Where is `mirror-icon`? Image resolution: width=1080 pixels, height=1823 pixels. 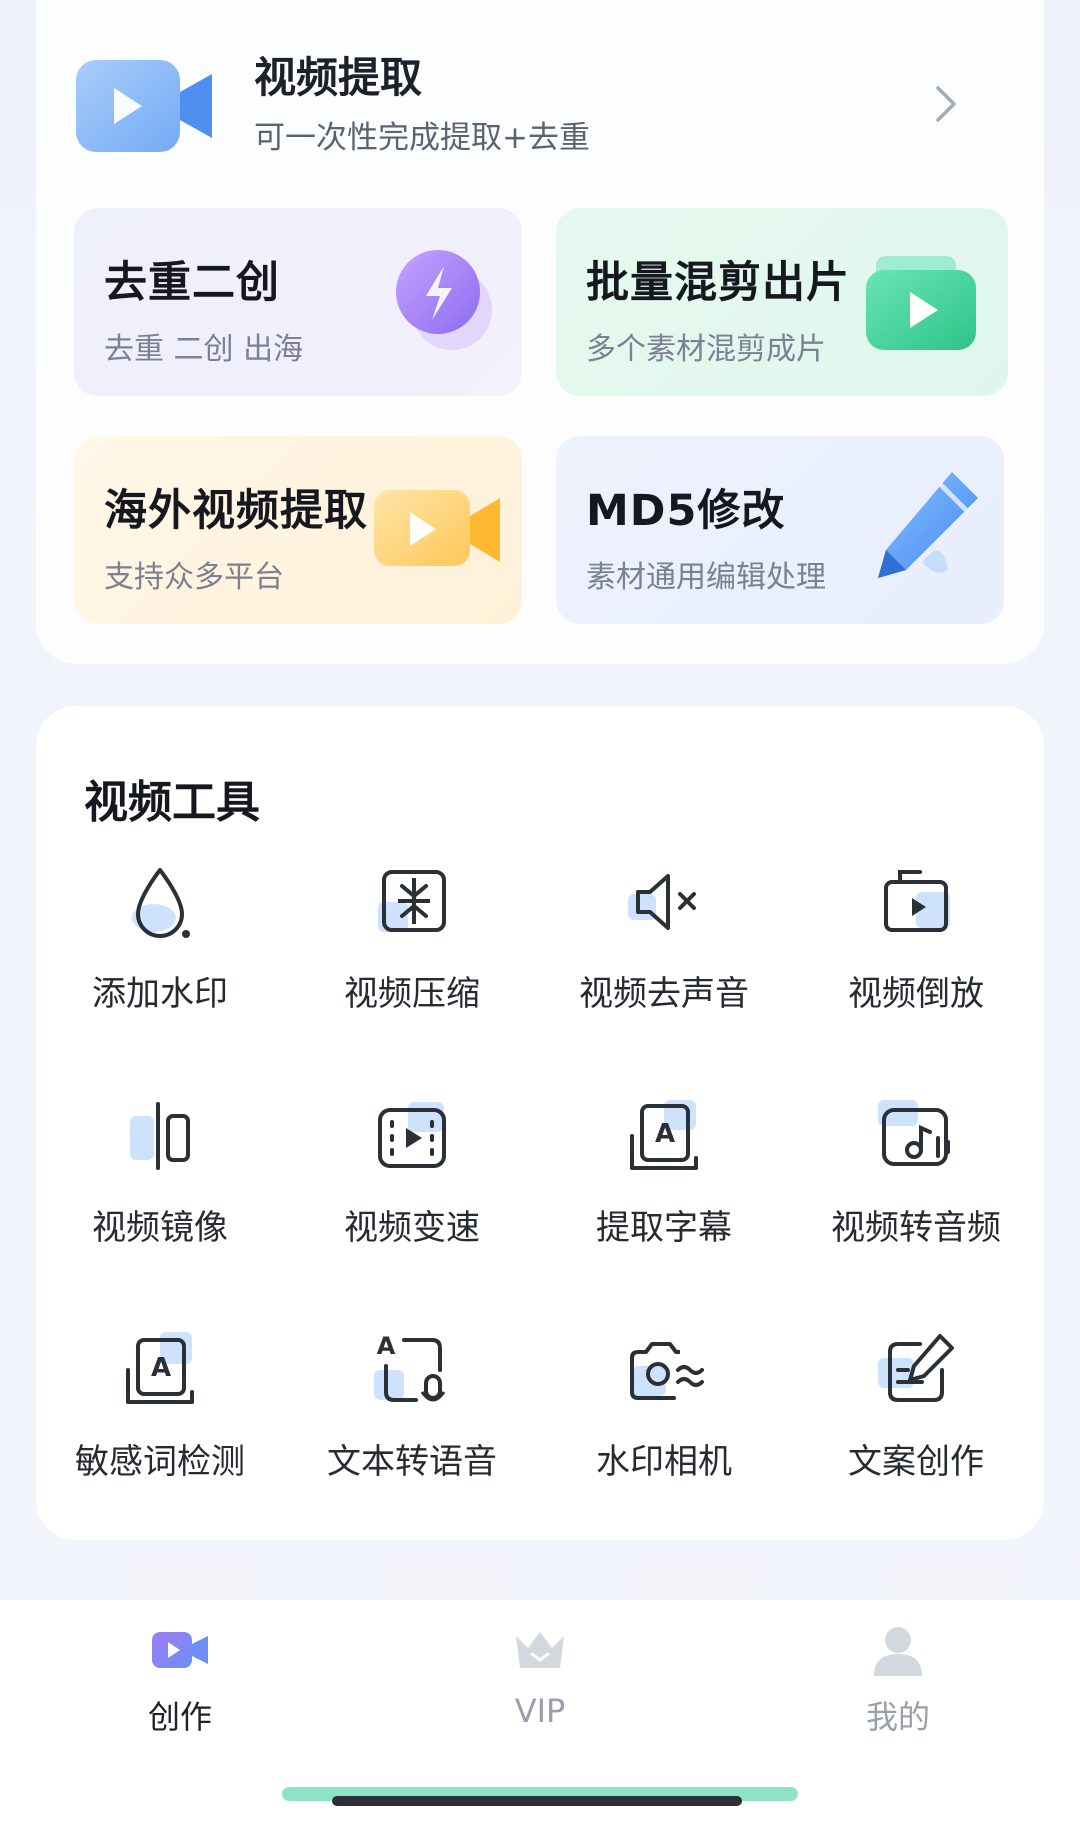
mirror-icon is located at coordinates (160, 1136).